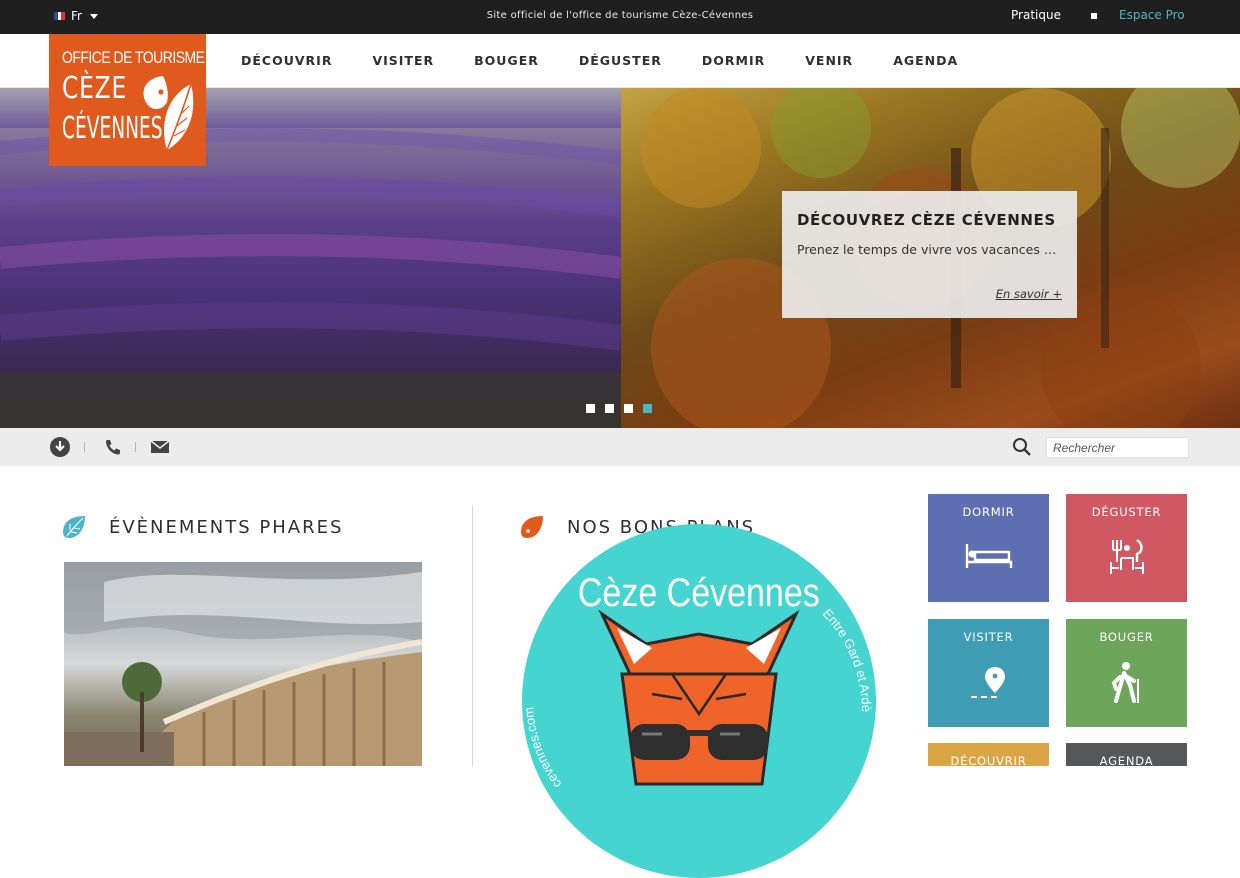 The height and width of the screenshot is (878, 1240). Describe the element at coordinates (226, 527) in the screenshot. I see `events-title: ÉVÈNEMENTS PHARES` at that location.